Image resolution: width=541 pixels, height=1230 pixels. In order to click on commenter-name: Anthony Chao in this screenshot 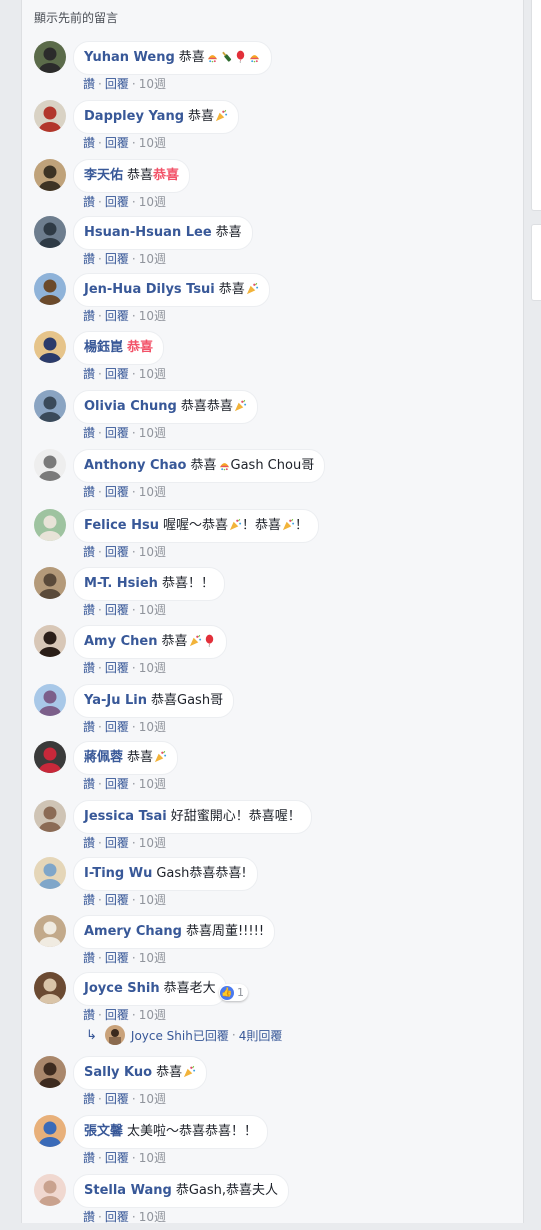, I will do `click(135, 465)`.